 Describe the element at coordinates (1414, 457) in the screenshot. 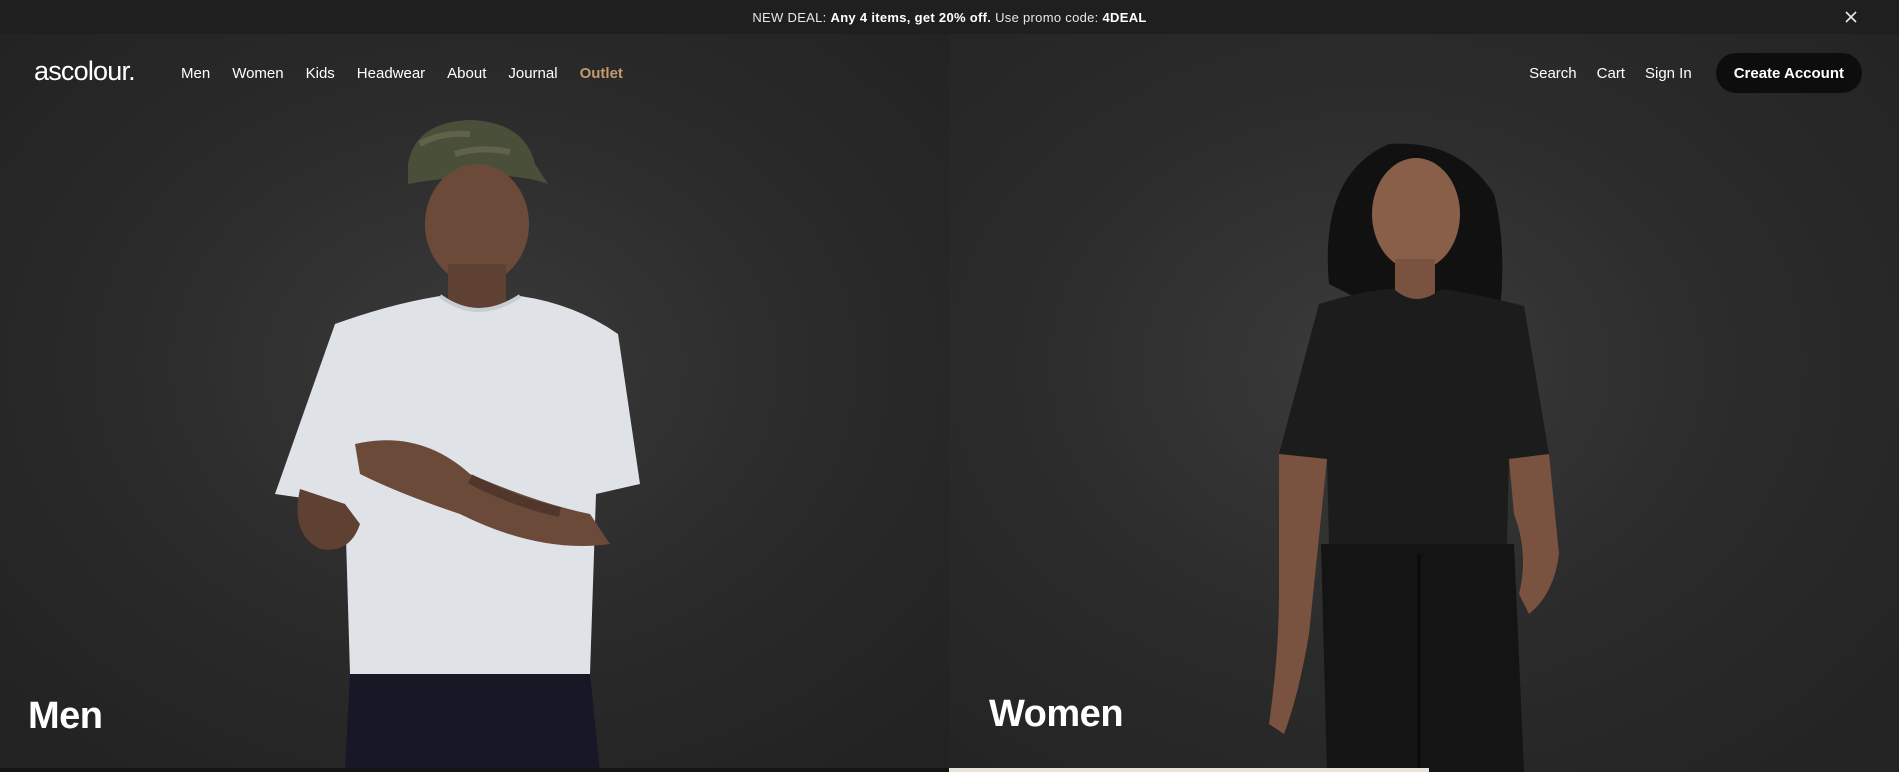

I see `women-model-image` at that location.